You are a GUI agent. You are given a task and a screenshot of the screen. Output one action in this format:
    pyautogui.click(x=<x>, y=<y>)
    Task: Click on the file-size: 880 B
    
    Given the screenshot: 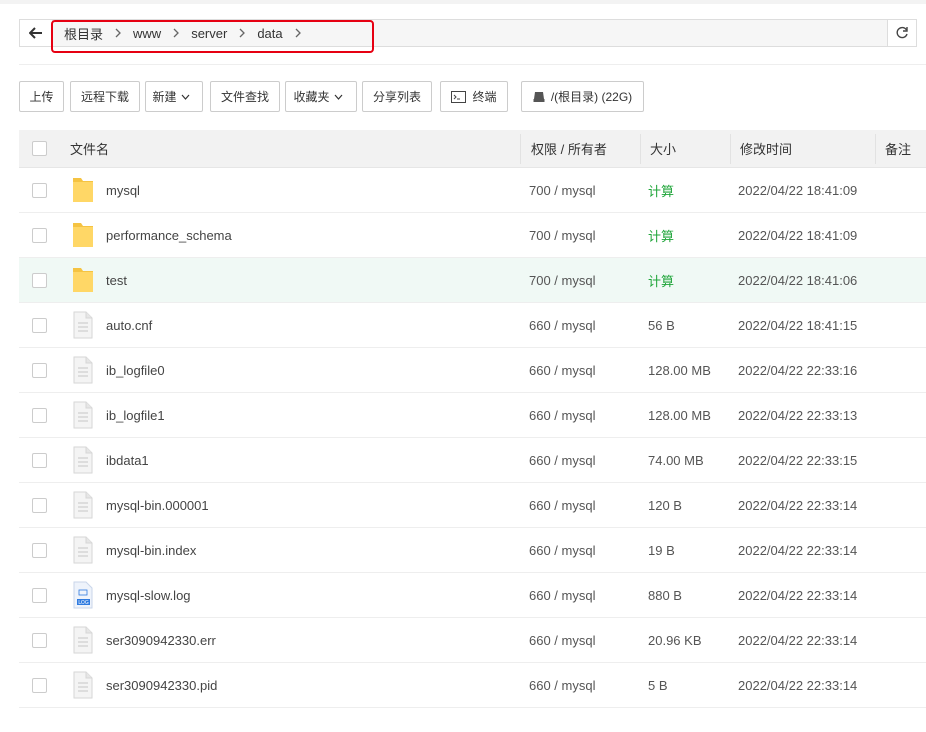 What is the action you would take?
    pyautogui.click(x=665, y=595)
    